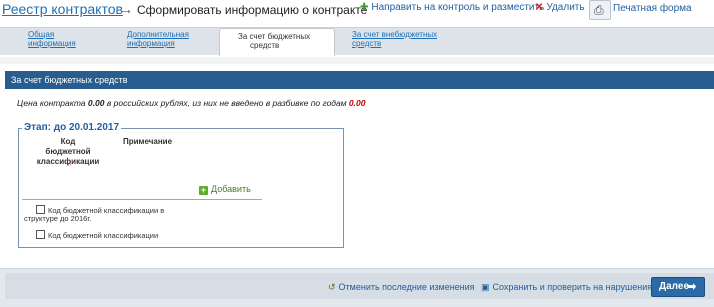 Image resolution: width=714 pixels, height=307 pixels. Describe the element at coordinates (274, 36) in the screenshot. I see `tab-label-line1: За счет бюджетных` at that location.